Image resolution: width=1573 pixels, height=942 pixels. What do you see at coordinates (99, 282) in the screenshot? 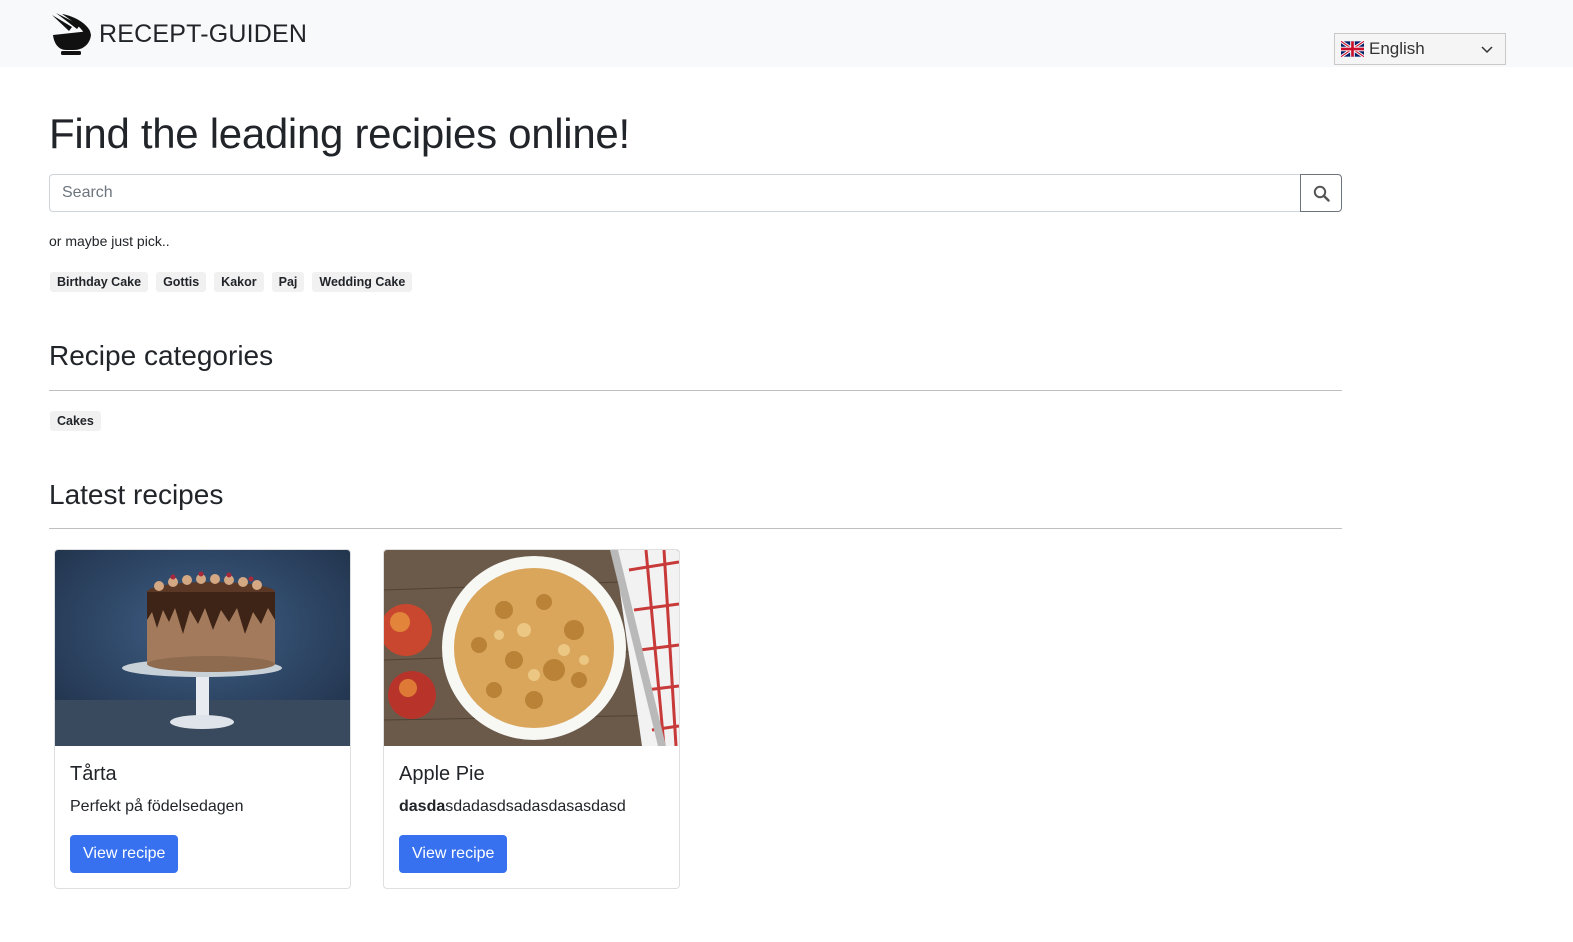
I see `tag-birthday-cake: Birthday Cake` at bounding box center [99, 282].